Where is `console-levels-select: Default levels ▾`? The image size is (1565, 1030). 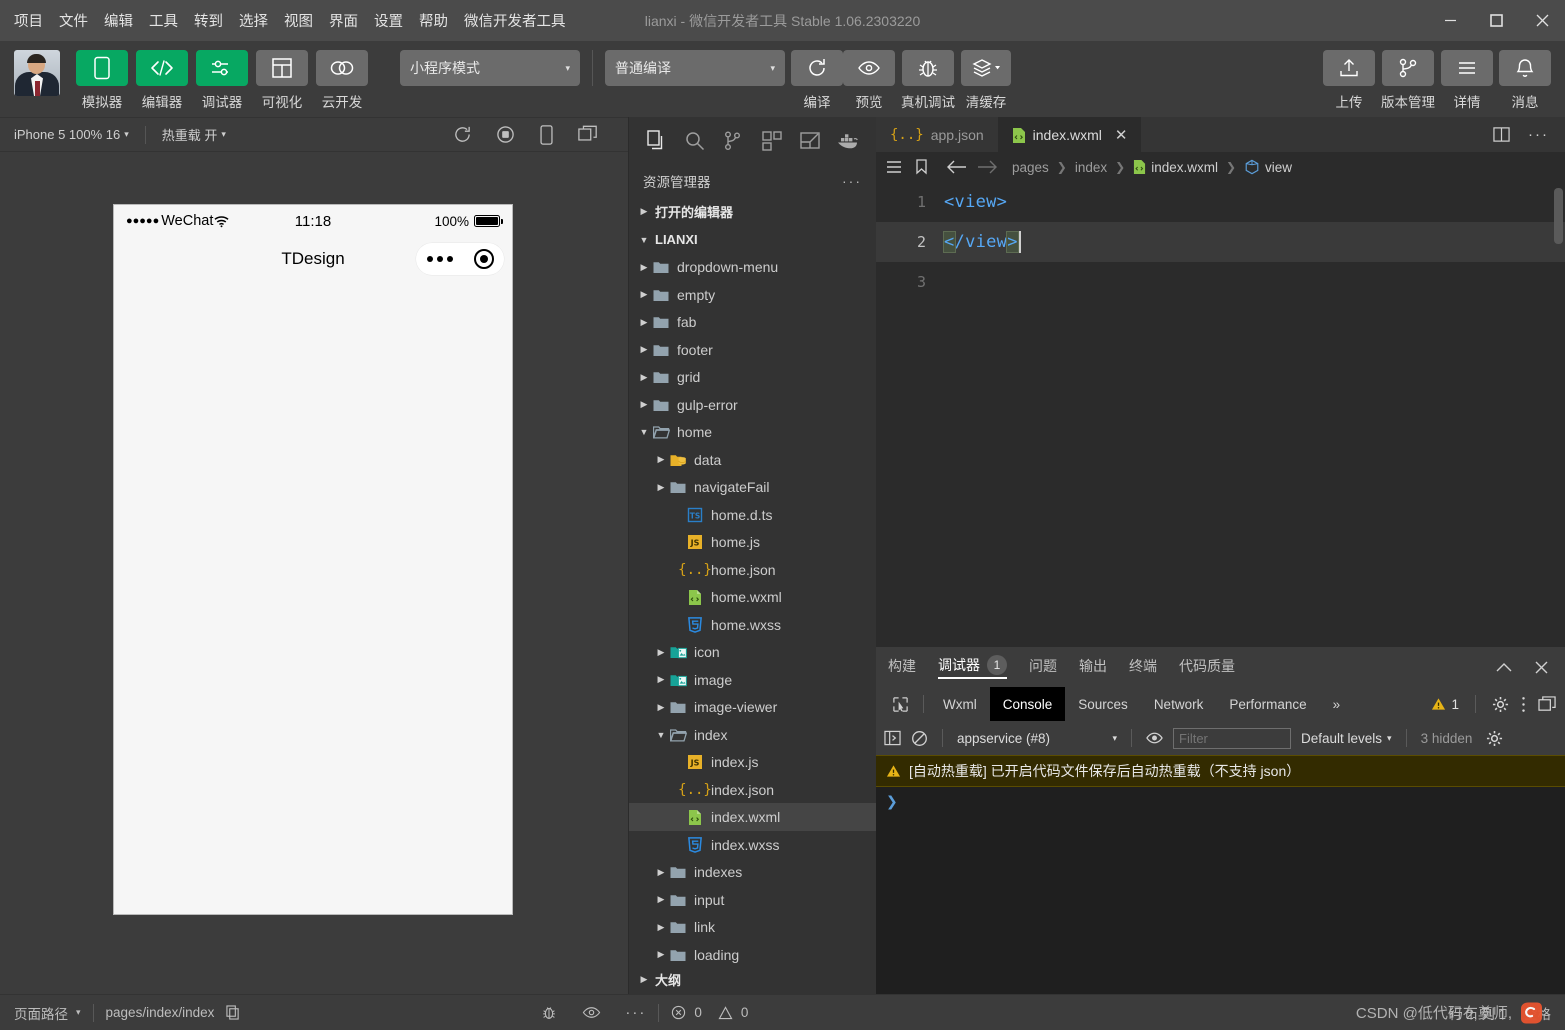 console-levels-select: Default levels ▾ is located at coordinates (1346, 738).